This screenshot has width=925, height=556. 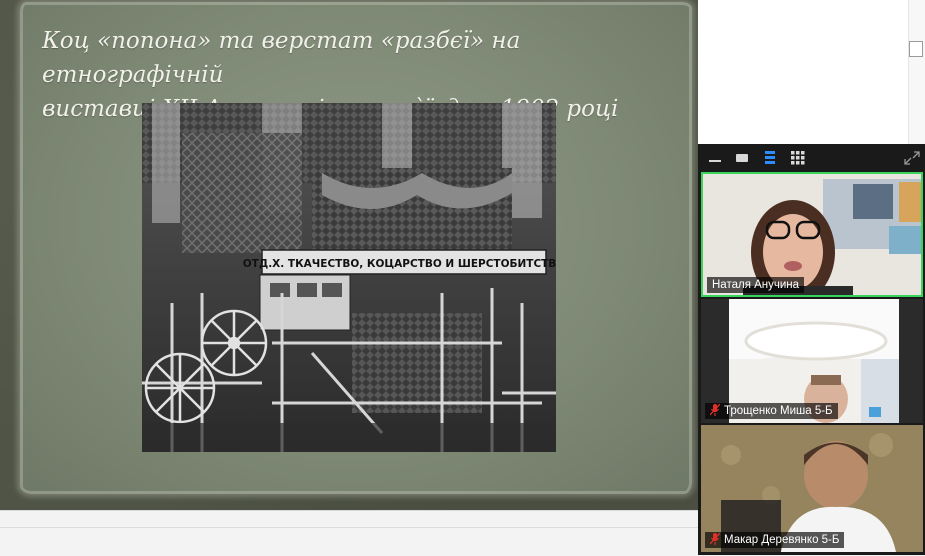 I want to click on participant-name-3: Макар Деревянко 5-Б, so click(x=775, y=540).